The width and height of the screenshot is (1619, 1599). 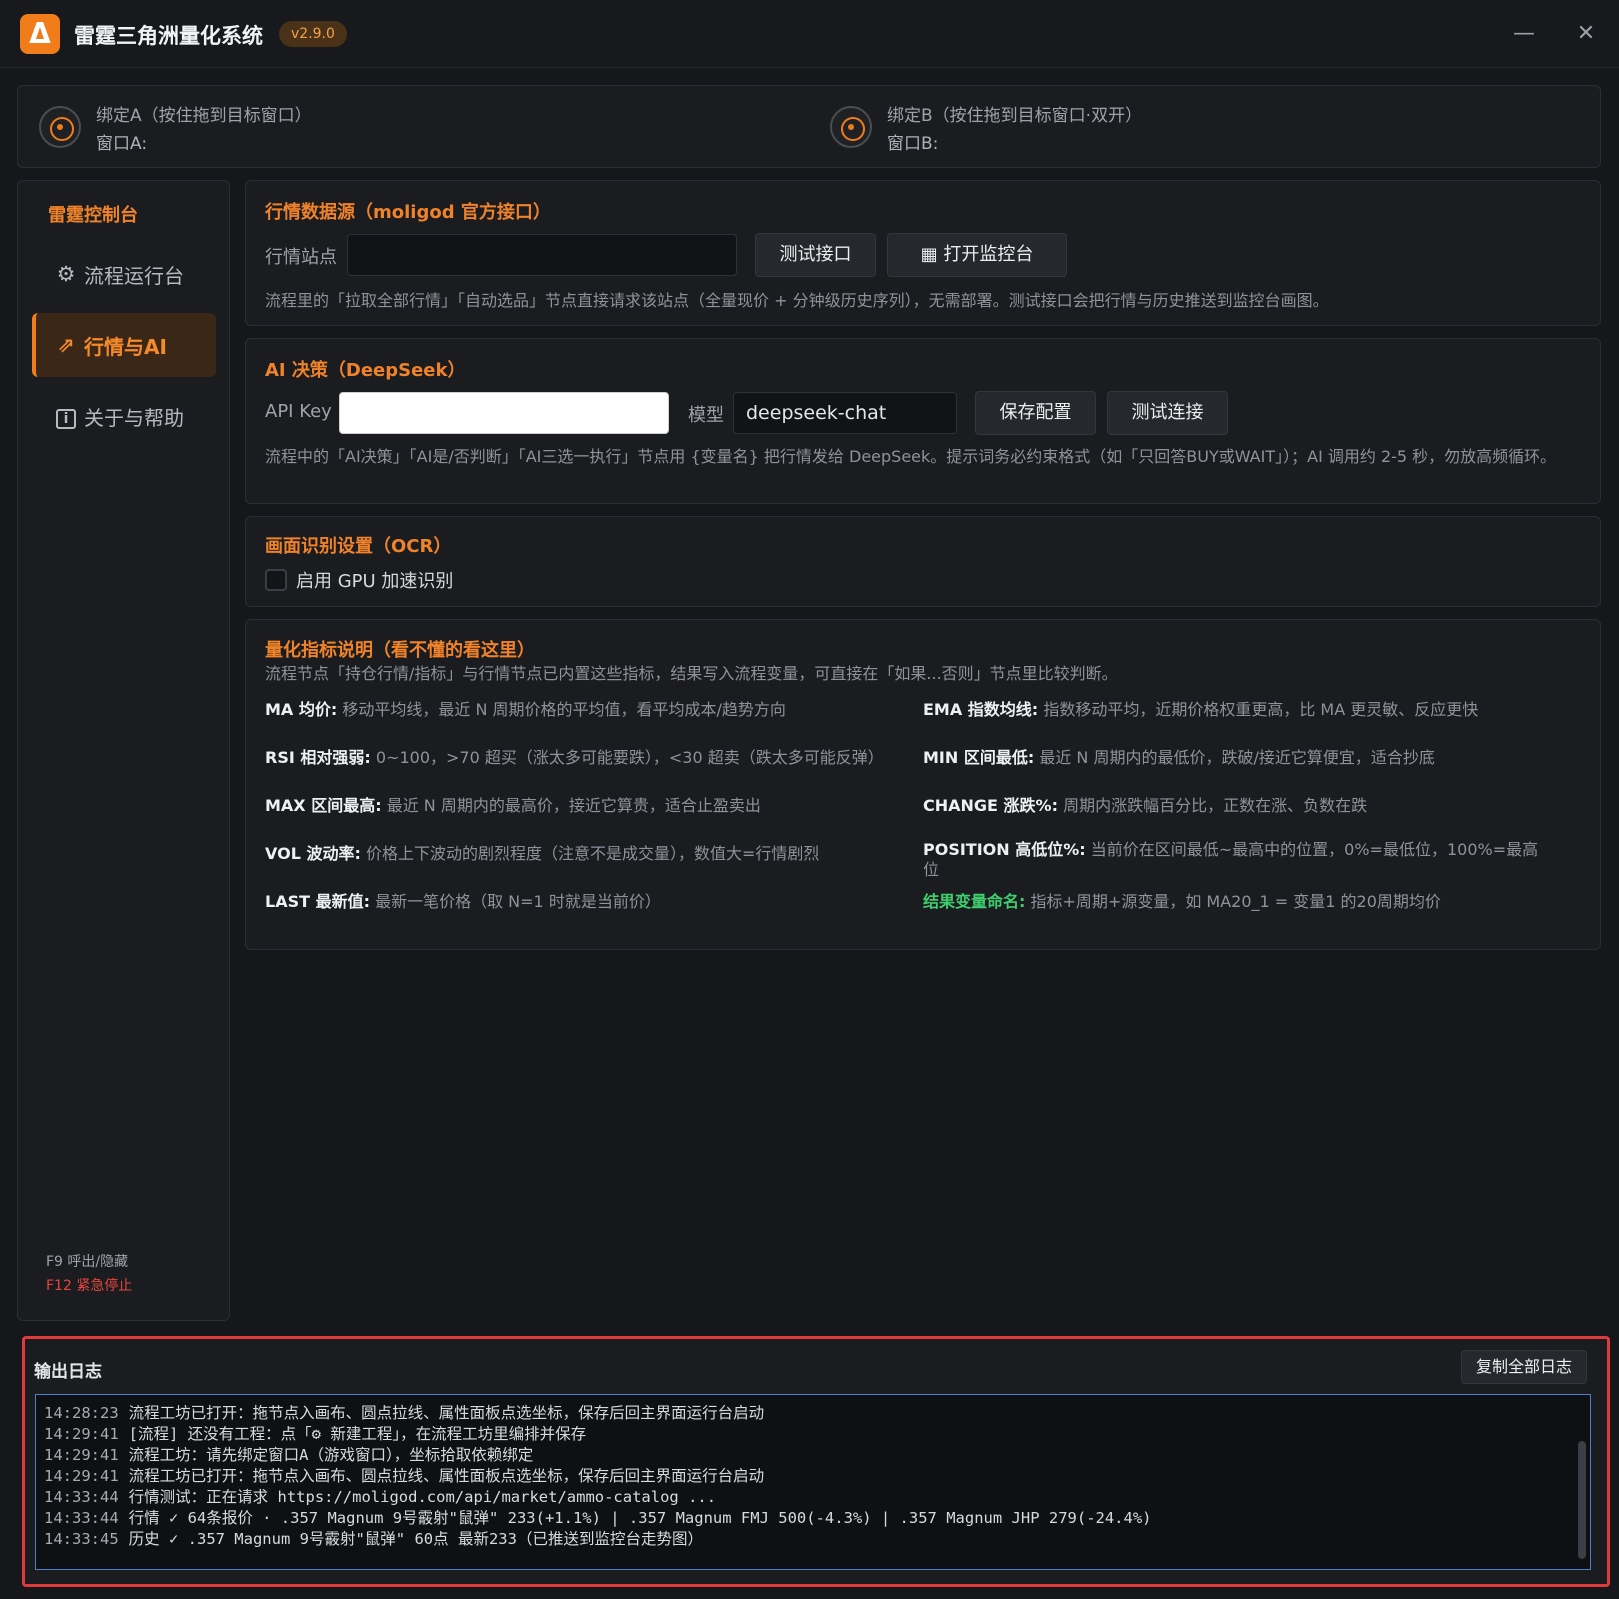 What do you see at coordinates (400, 650) in the screenshot?
I see `indicators-title: 量化指标说明（看不懂的看这里）` at bounding box center [400, 650].